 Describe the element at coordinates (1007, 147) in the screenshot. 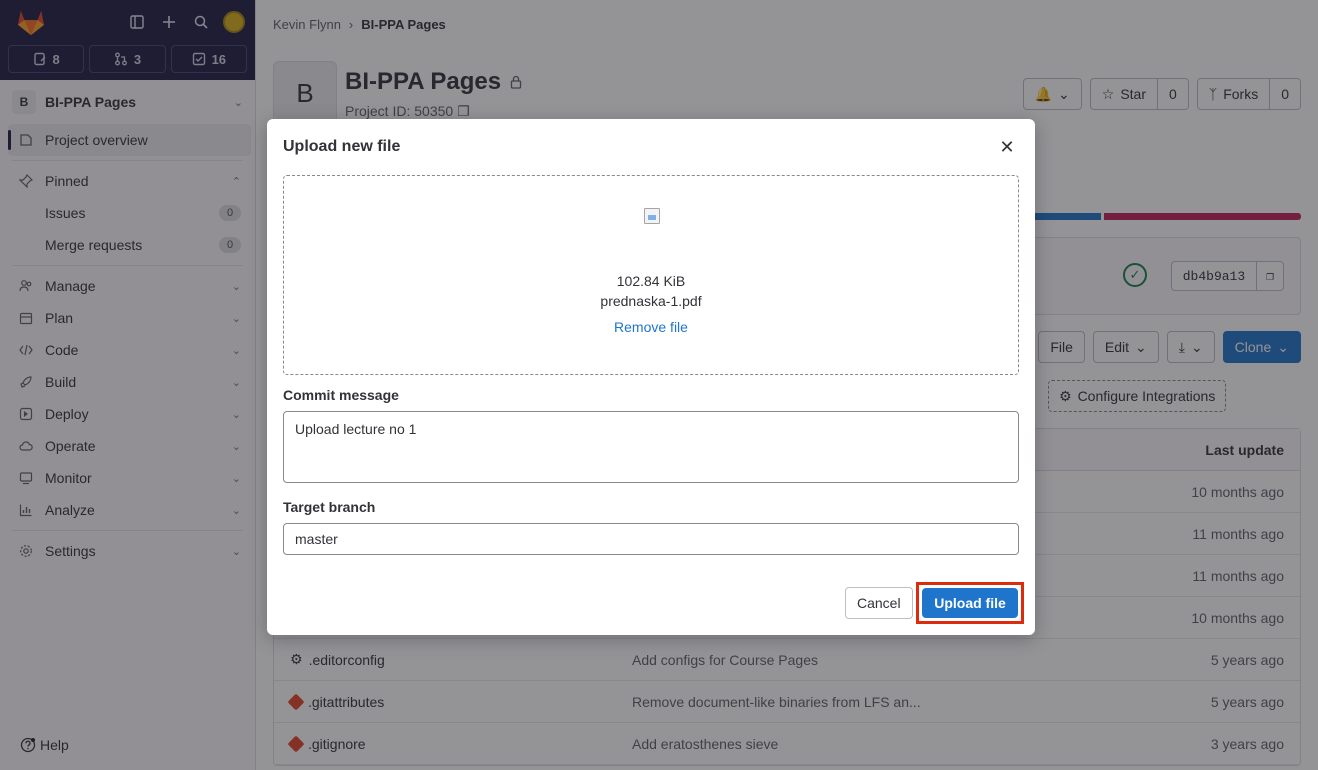

I see `close-icon: ✕` at that location.